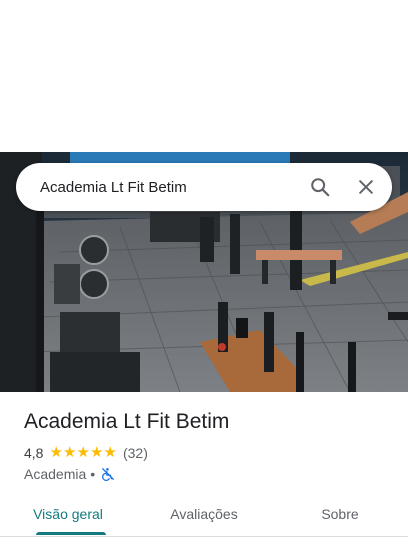  Describe the element at coordinates (320, 187) in the screenshot. I see `search-icon` at that location.